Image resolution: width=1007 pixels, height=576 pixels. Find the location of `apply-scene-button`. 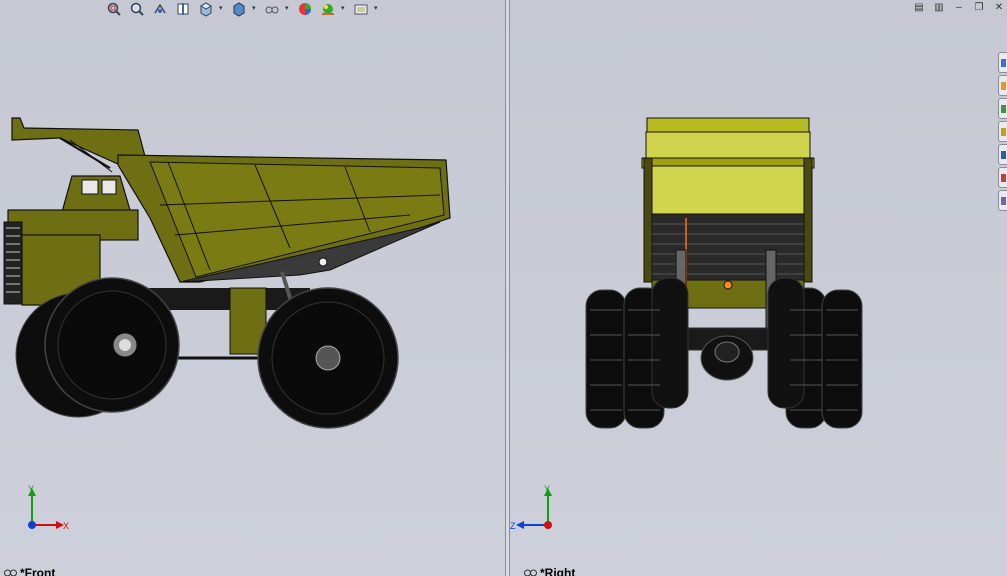

apply-scene-button is located at coordinates (328, 9).